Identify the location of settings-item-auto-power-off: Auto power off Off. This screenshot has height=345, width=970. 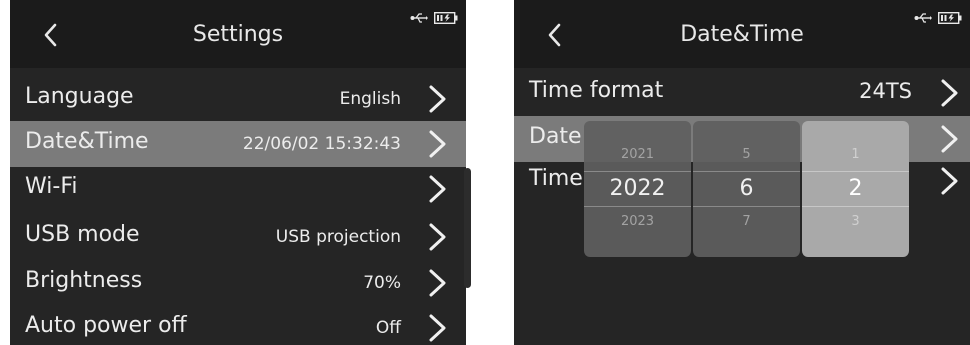
(238, 325).